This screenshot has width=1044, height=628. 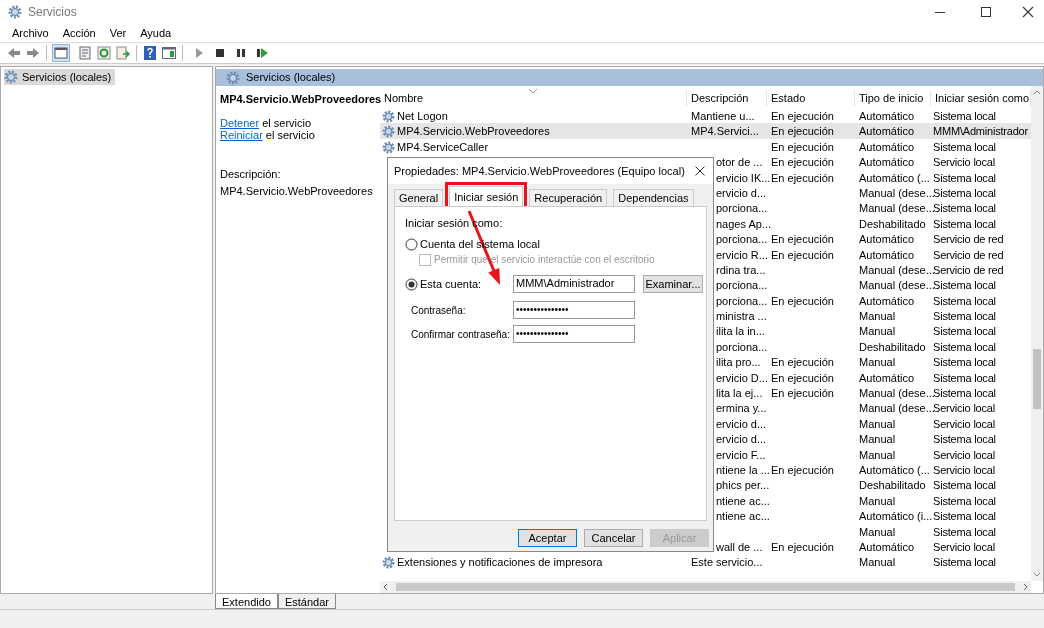 I want to click on view-tab: Estándar, so click(x=306, y=601).